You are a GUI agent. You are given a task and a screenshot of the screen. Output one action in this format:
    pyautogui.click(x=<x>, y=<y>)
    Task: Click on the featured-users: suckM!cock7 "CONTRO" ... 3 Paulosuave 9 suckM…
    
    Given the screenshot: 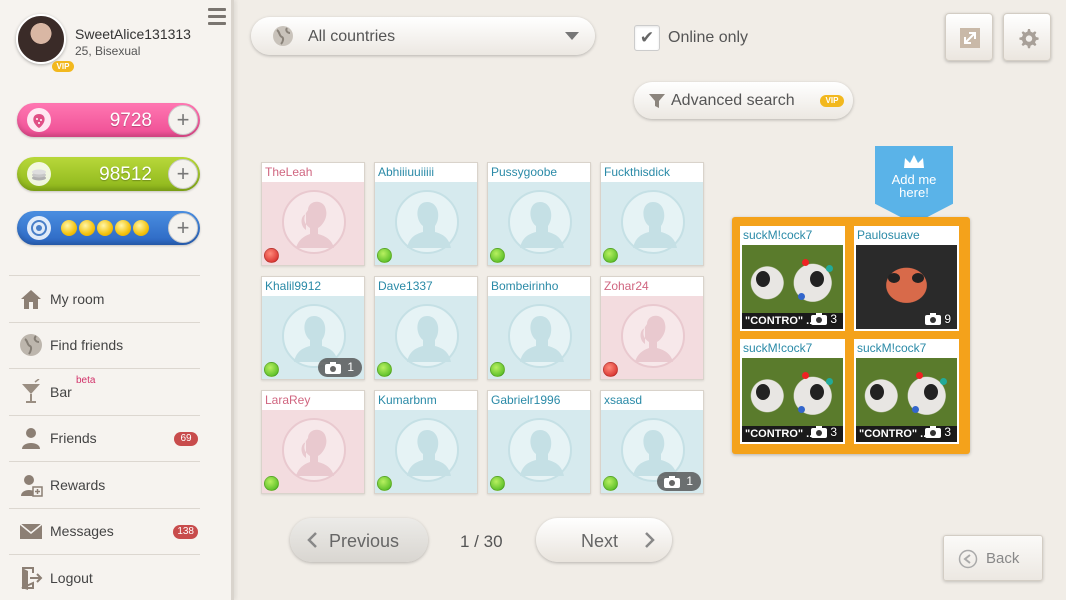 What is the action you would take?
    pyautogui.click(x=851, y=335)
    